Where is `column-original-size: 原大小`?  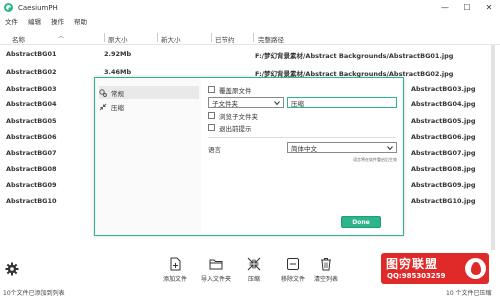 column-original-size: 原大小 is located at coordinates (118, 39).